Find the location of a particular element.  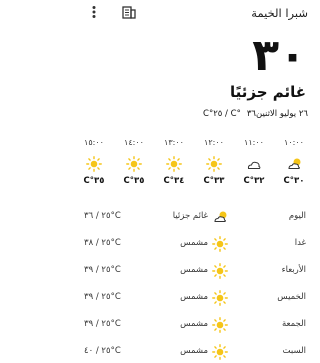

hourly-item: ١٠:٠٠ ٣٠°C is located at coordinates (294, 162).